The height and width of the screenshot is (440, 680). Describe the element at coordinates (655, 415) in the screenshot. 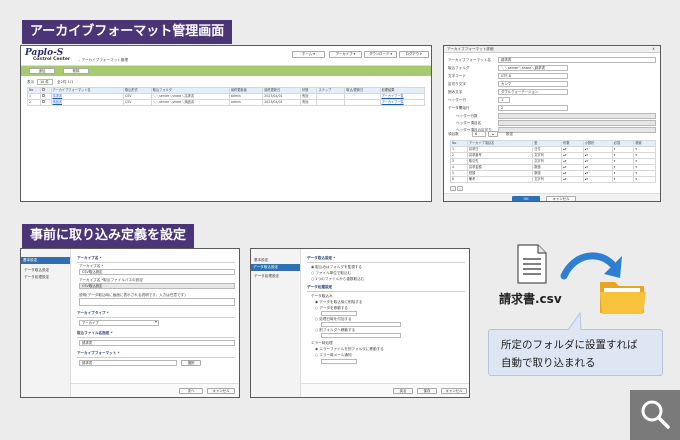

I see `zoom-button` at that location.